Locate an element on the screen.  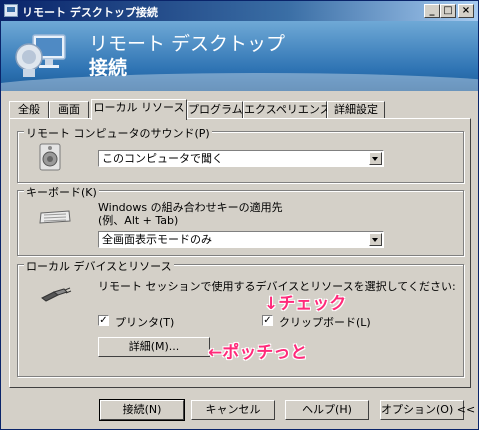
plug-icon is located at coordinates (56, 294).